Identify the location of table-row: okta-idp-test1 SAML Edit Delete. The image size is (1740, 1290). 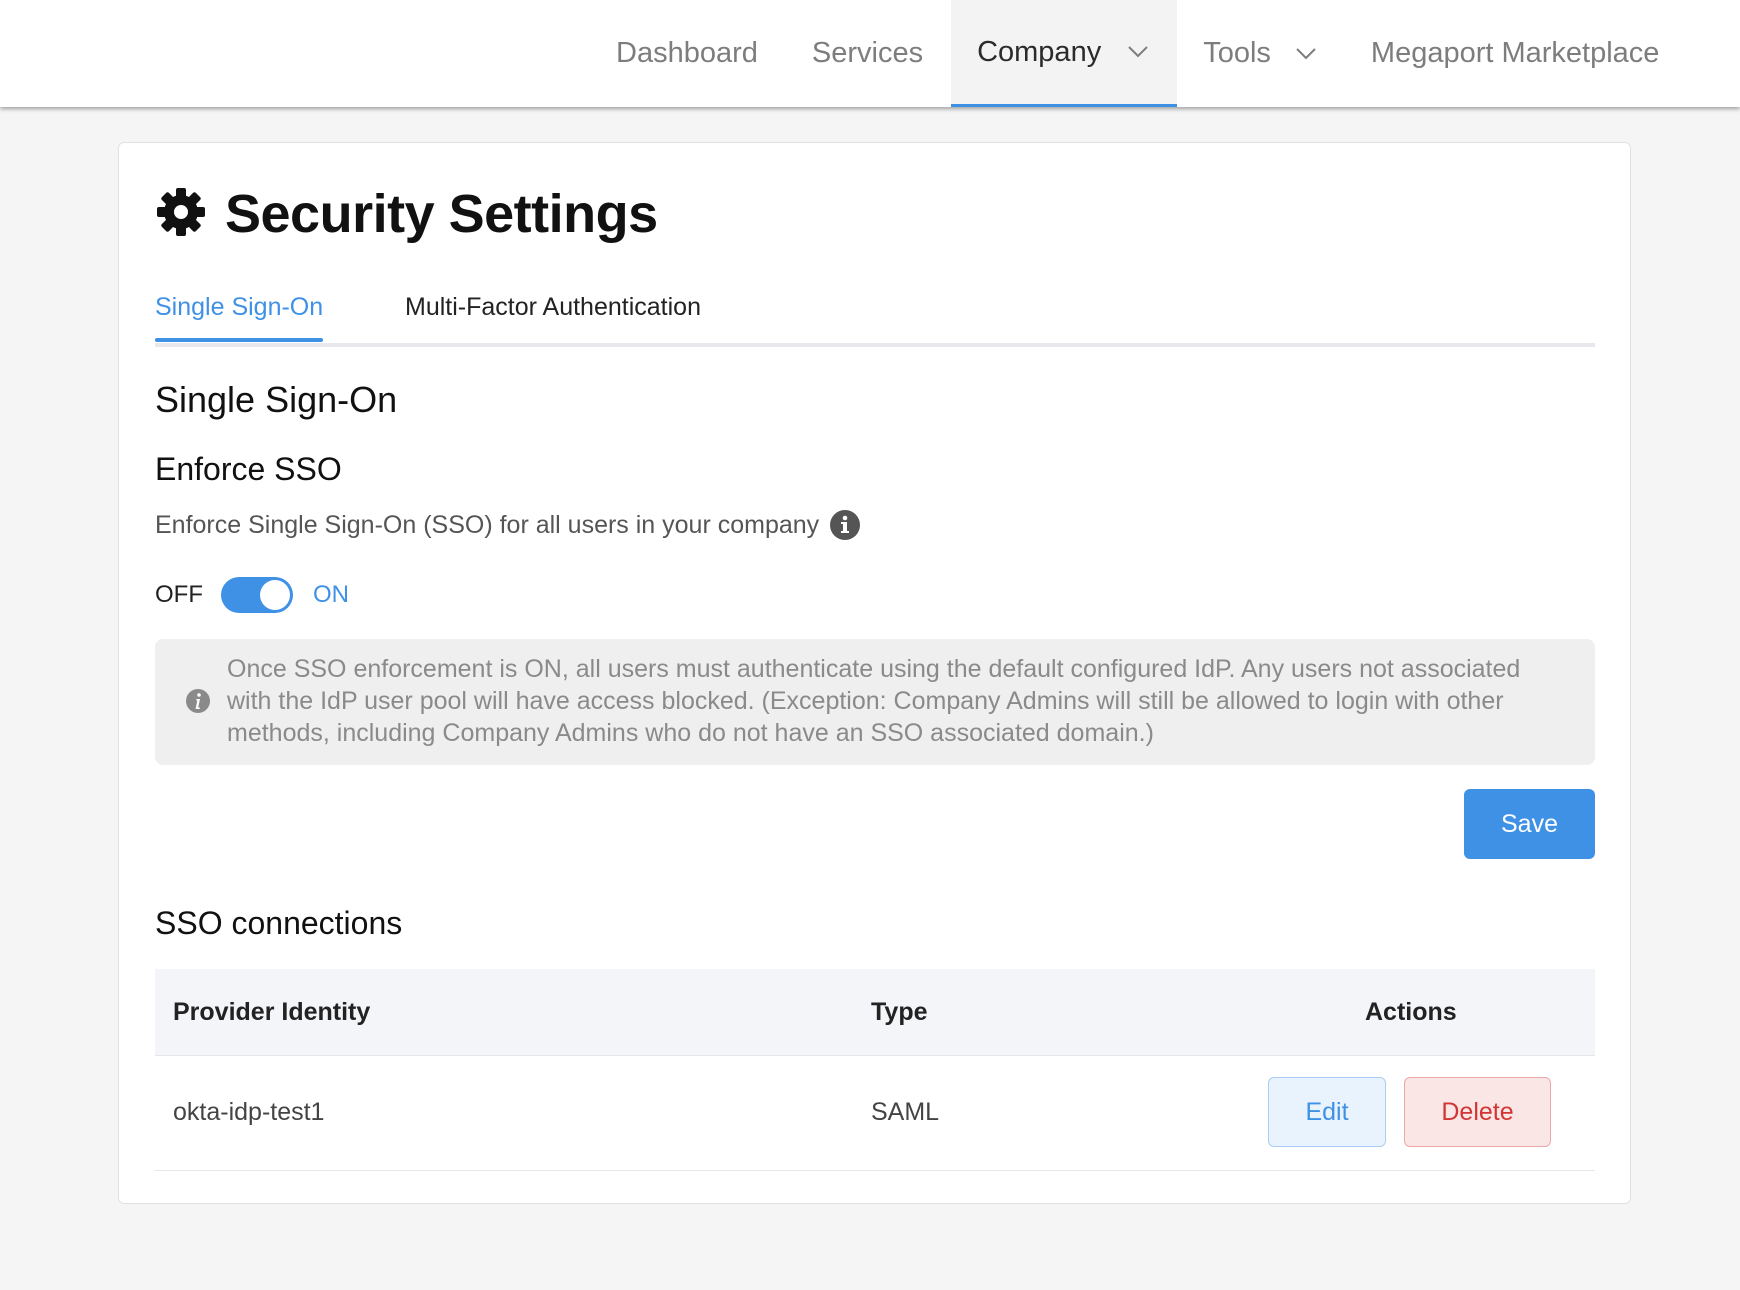
(875, 1113).